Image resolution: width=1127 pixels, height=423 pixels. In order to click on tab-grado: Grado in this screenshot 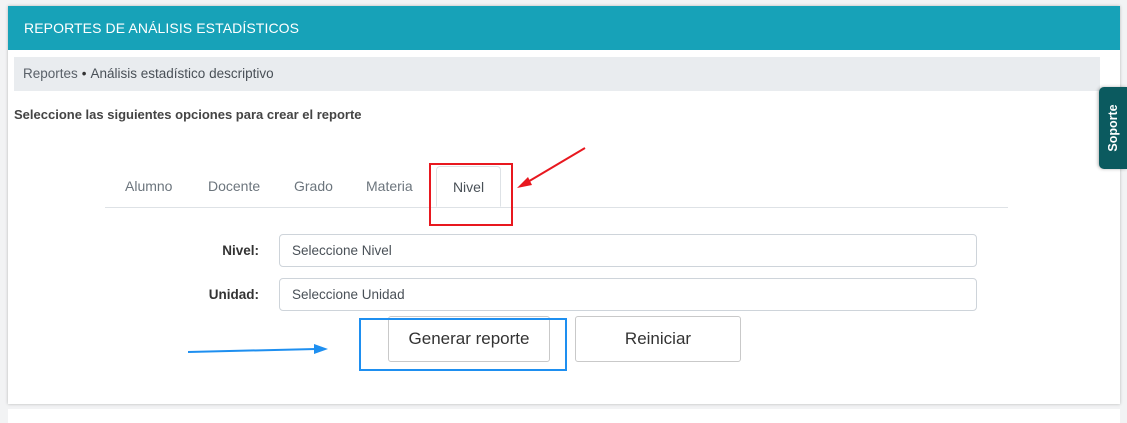, I will do `click(313, 186)`.